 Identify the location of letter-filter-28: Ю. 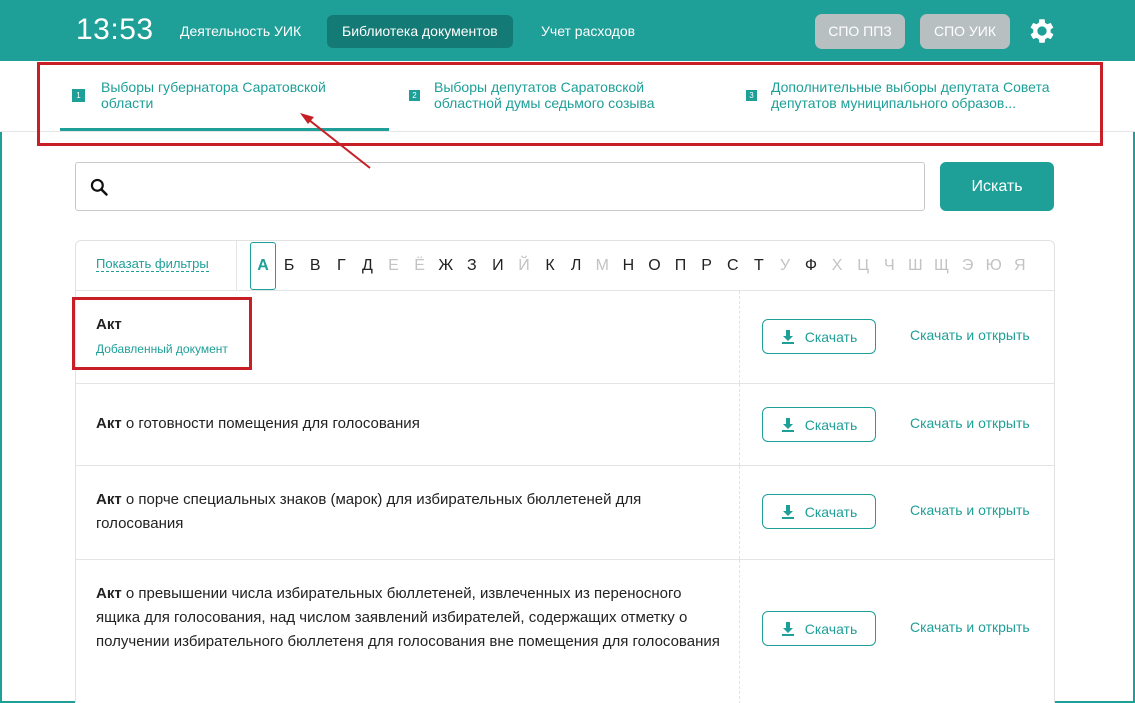
(993, 265).